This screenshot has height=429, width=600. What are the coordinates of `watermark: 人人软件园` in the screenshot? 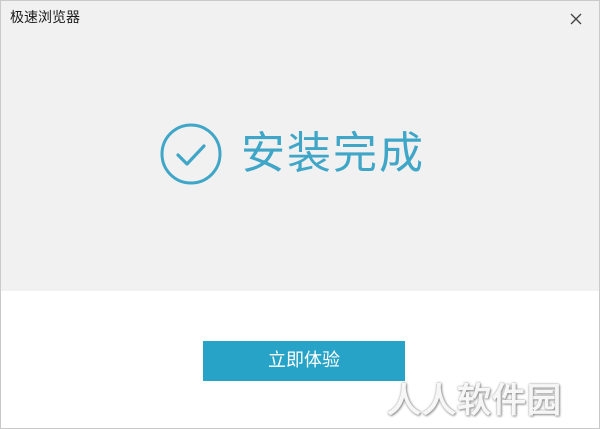 It's located at (474, 401).